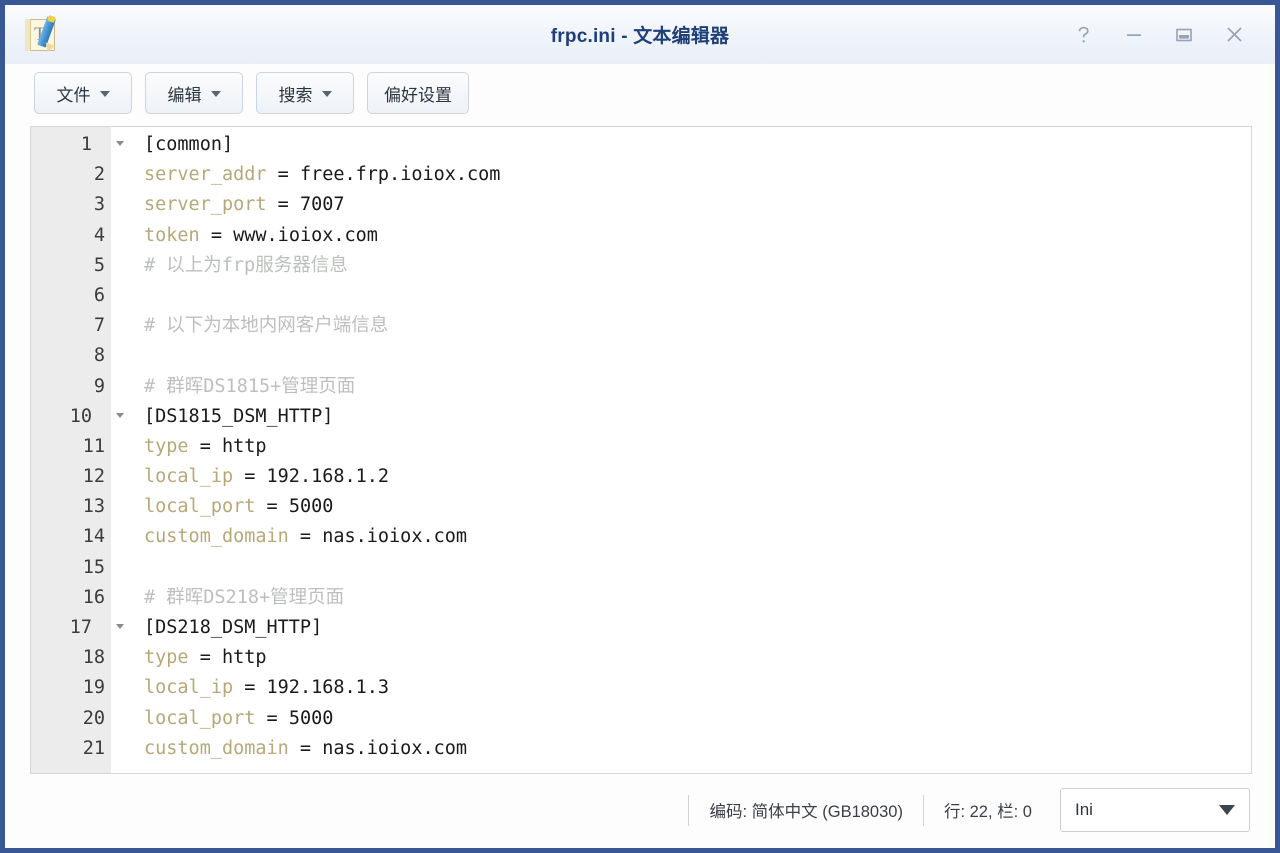 Image resolution: width=1280 pixels, height=853 pixels. Describe the element at coordinates (988, 810) in the screenshot. I see `cursor-position-status: 行: 22, 栏: 0` at that location.